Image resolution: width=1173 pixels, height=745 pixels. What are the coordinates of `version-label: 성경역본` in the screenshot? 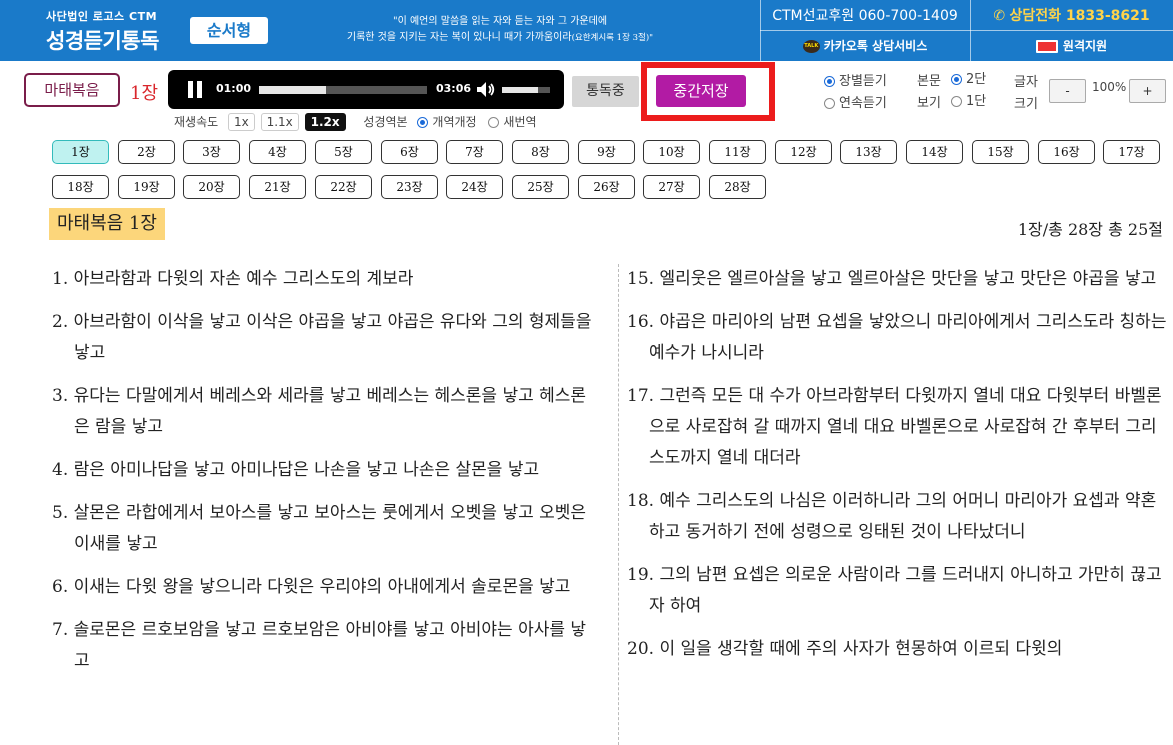 It's located at (385, 122).